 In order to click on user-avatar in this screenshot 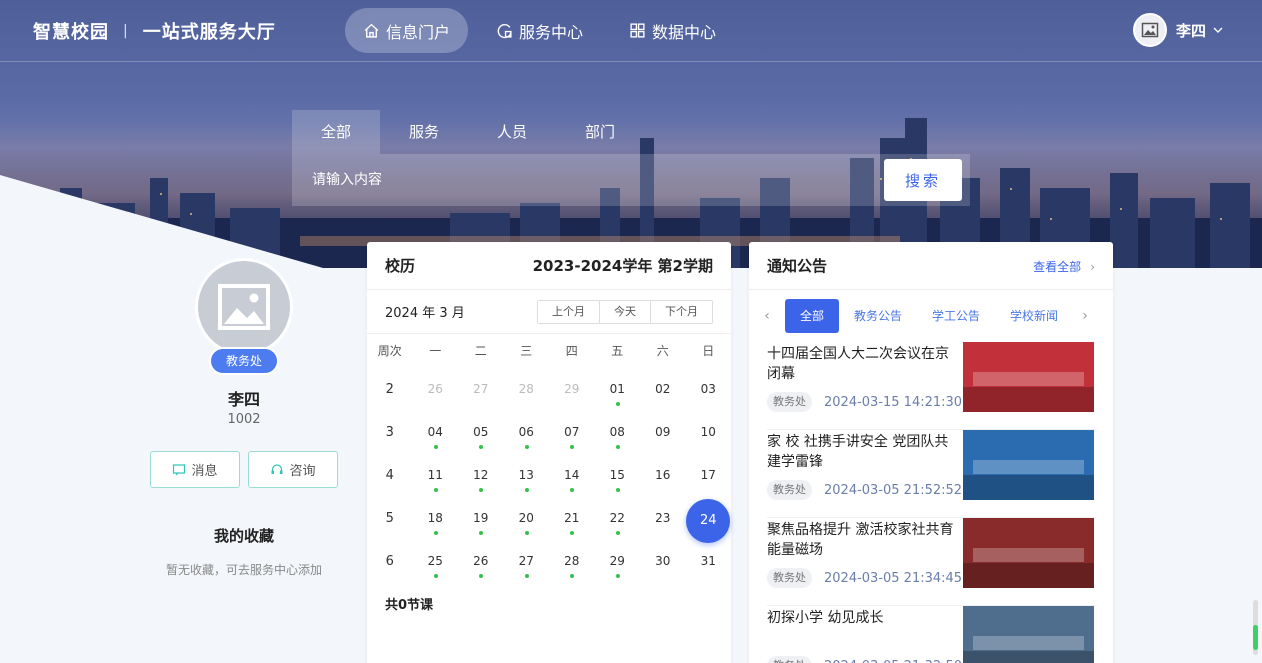, I will do `click(1150, 30)`.